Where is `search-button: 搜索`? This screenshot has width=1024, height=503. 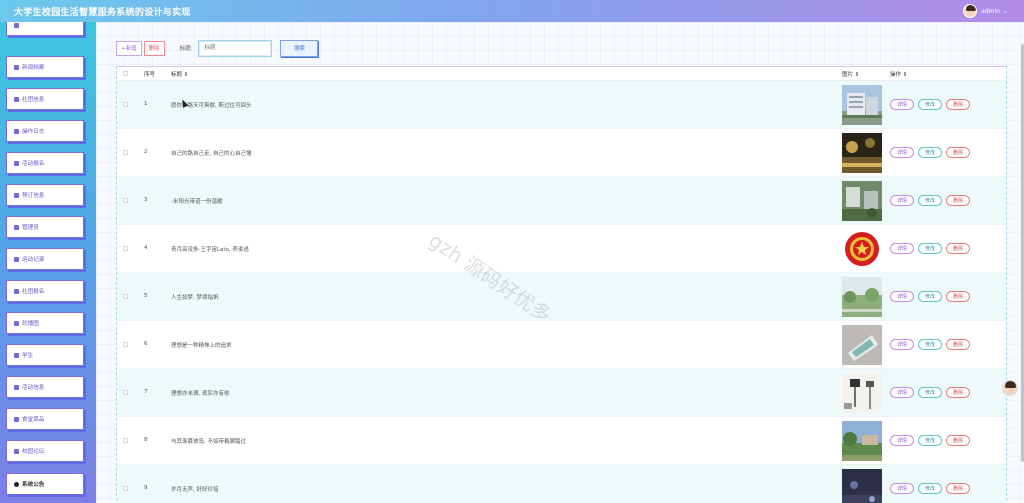 search-button: 搜索 is located at coordinates (299, 48).